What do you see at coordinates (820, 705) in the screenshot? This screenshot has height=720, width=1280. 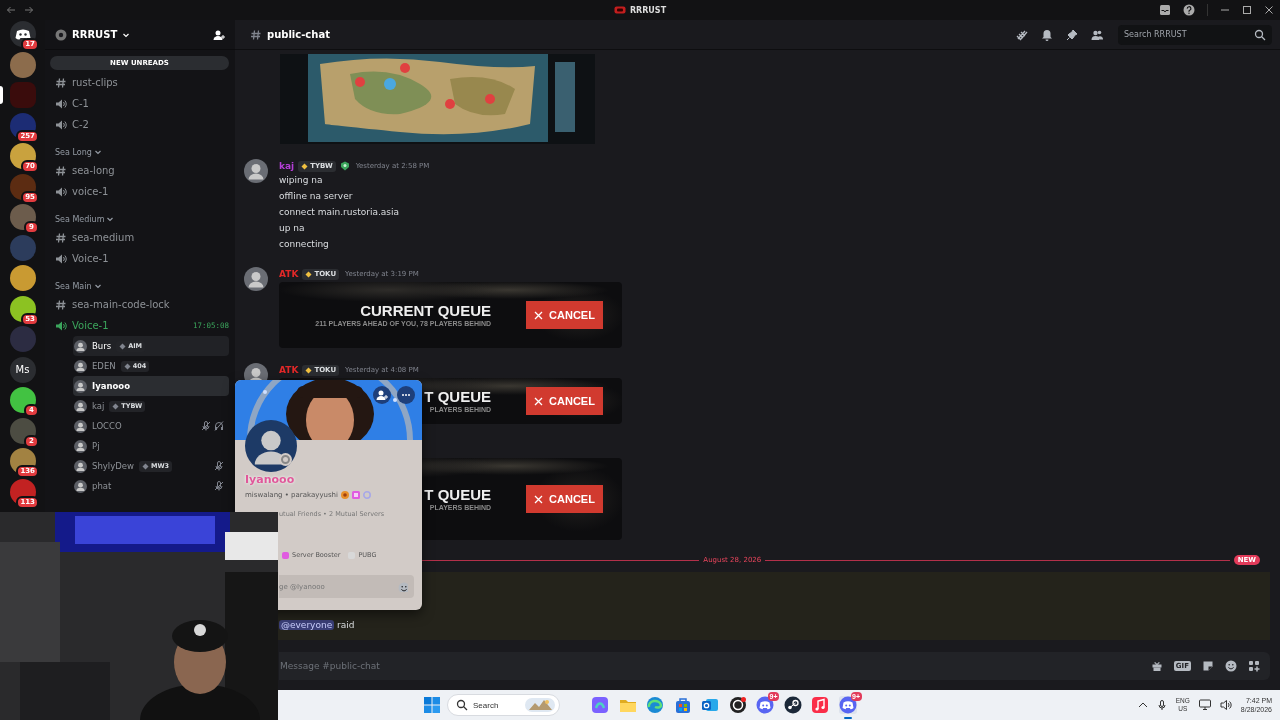 I see `music-note-icon` at bounding box center [820, 705].